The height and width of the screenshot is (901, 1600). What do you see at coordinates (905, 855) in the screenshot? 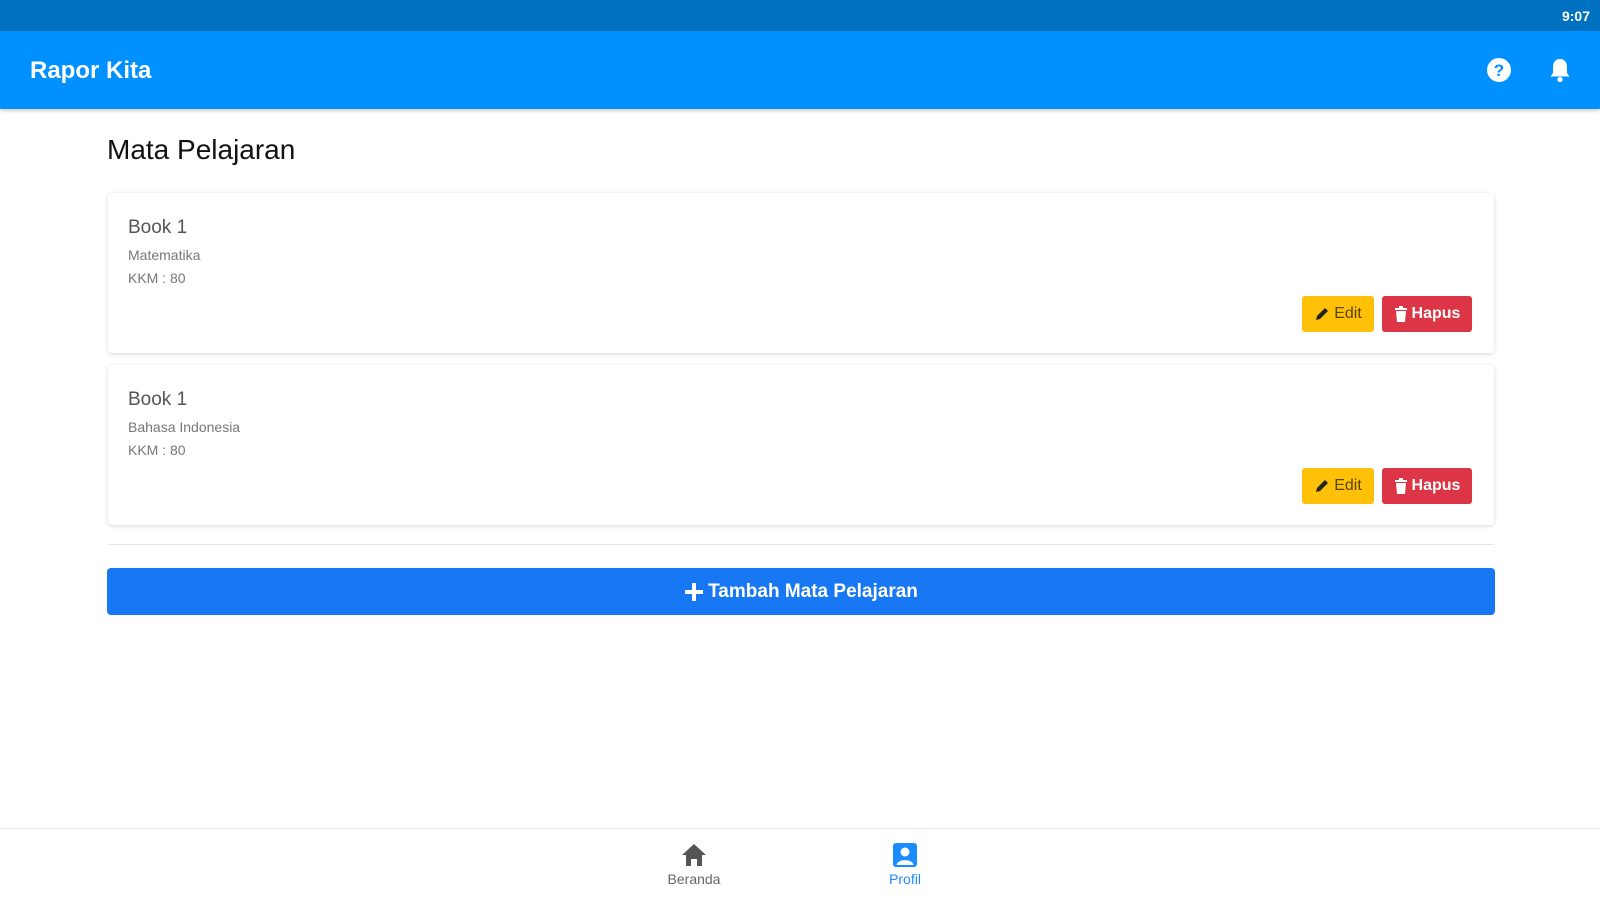
I see `profile-icon` at bounding box center [905, 855].